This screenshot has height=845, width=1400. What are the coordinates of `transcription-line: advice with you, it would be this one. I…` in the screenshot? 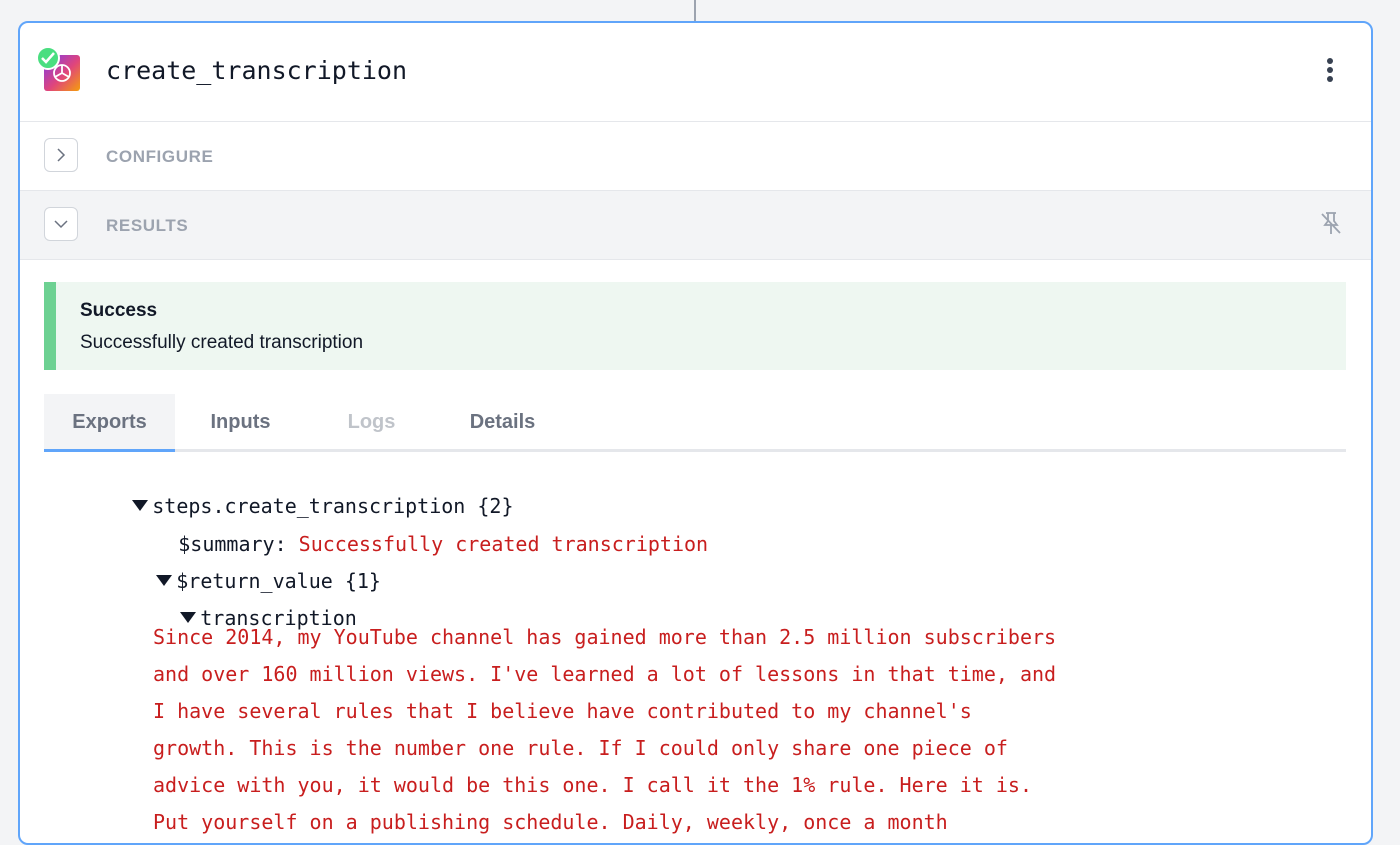 It's located at (592, 785).